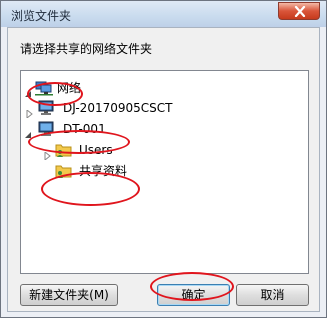  Describe the element at coordinates (84, 129) in the screenshot. I see `tree-item-label: DT-001` at that location.